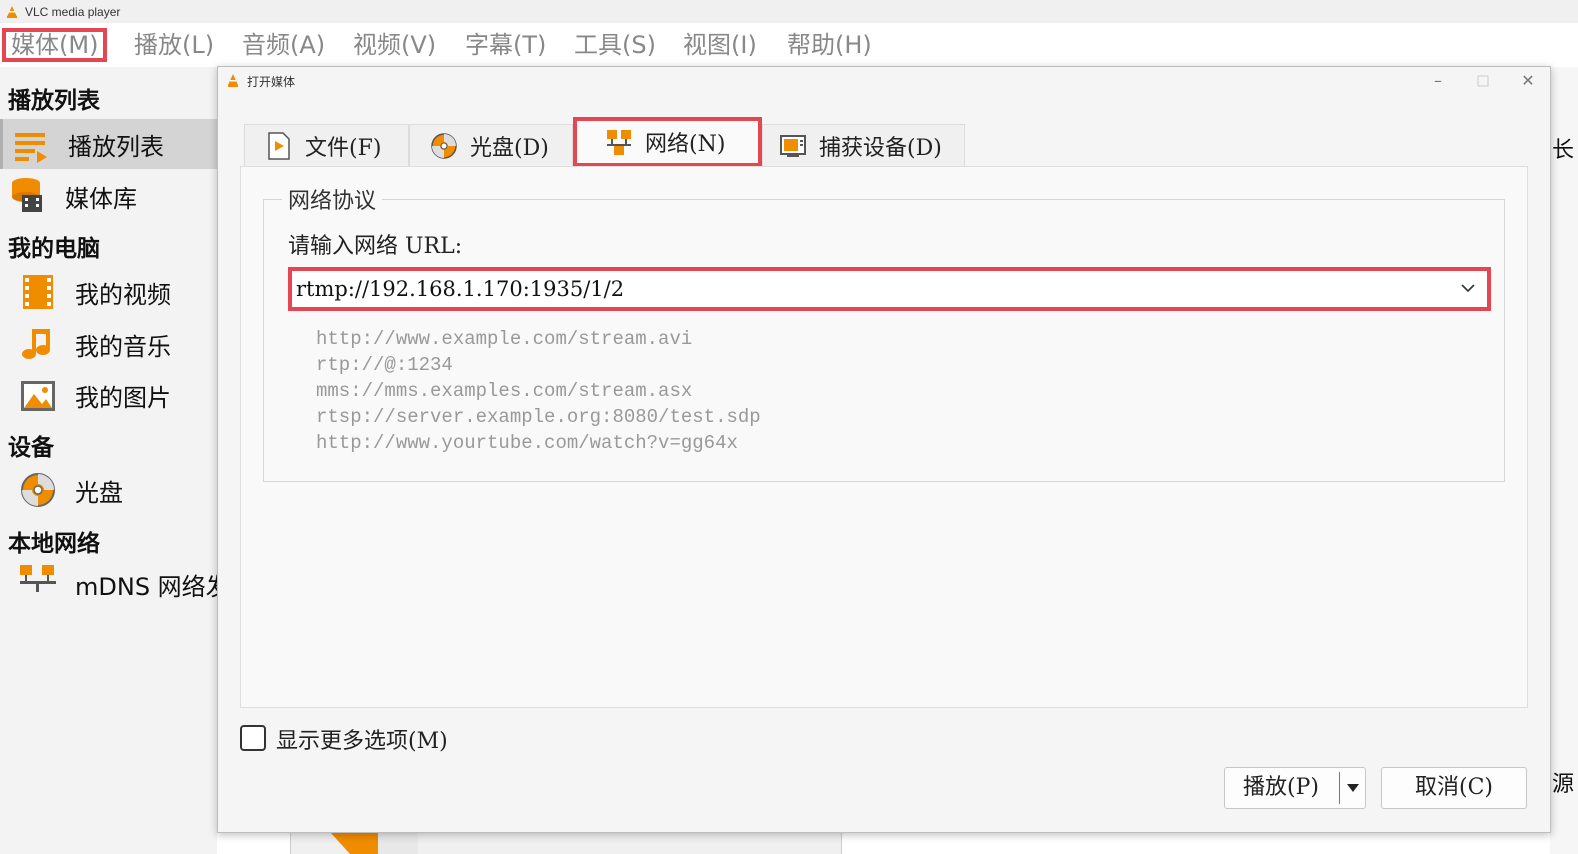 The width and height of the screenshot is (1578, 854). I want to click on menu-audio: 音频(A), so click(283, 45).